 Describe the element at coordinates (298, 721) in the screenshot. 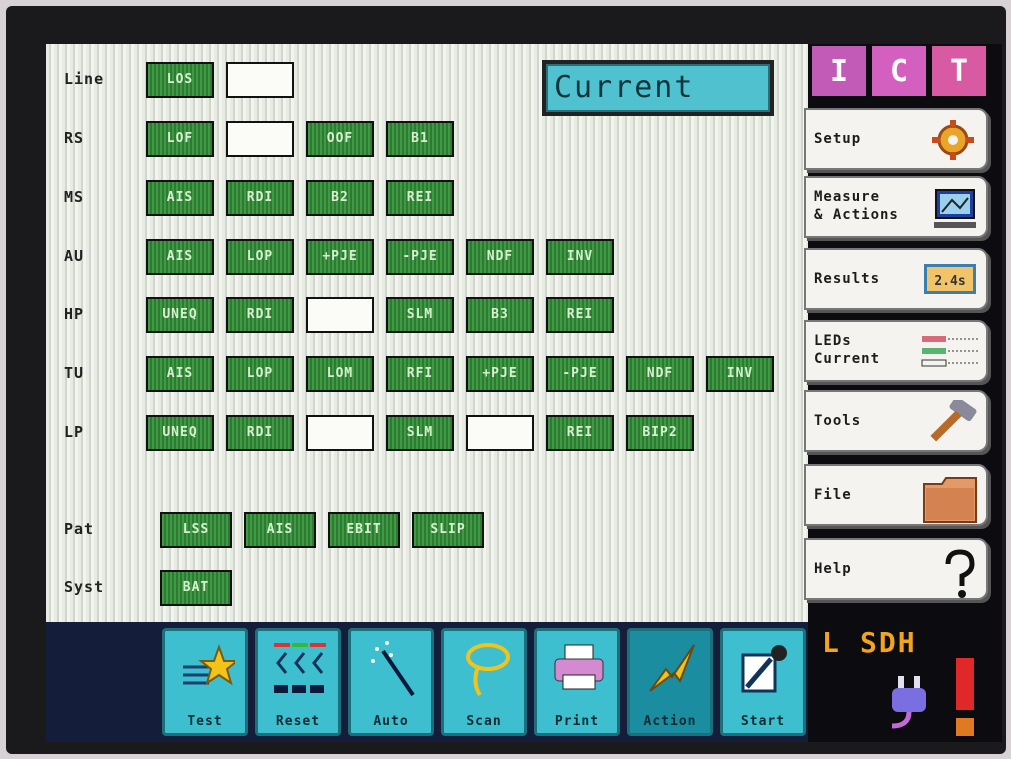

I see `toolbar-reset-label: Reset` at that location.